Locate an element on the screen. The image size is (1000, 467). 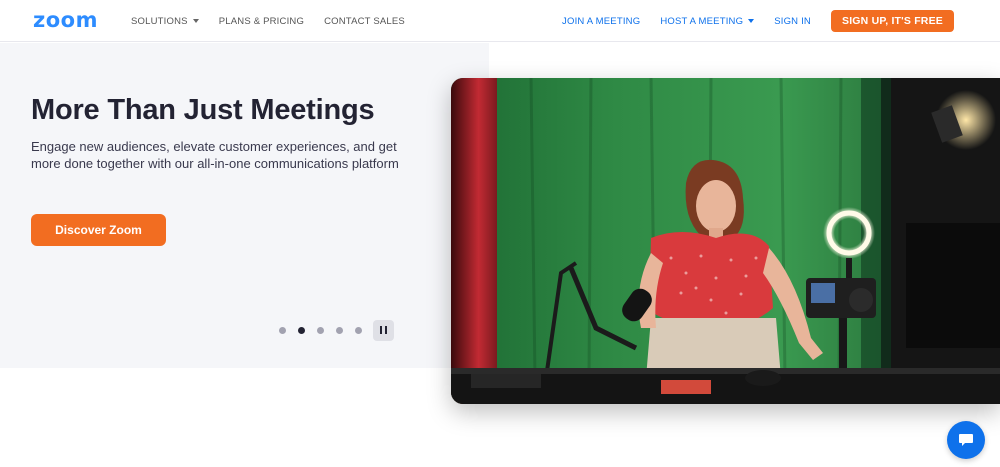
nav-solutions: SOLUTIONS is located at coordinates (165, 21).